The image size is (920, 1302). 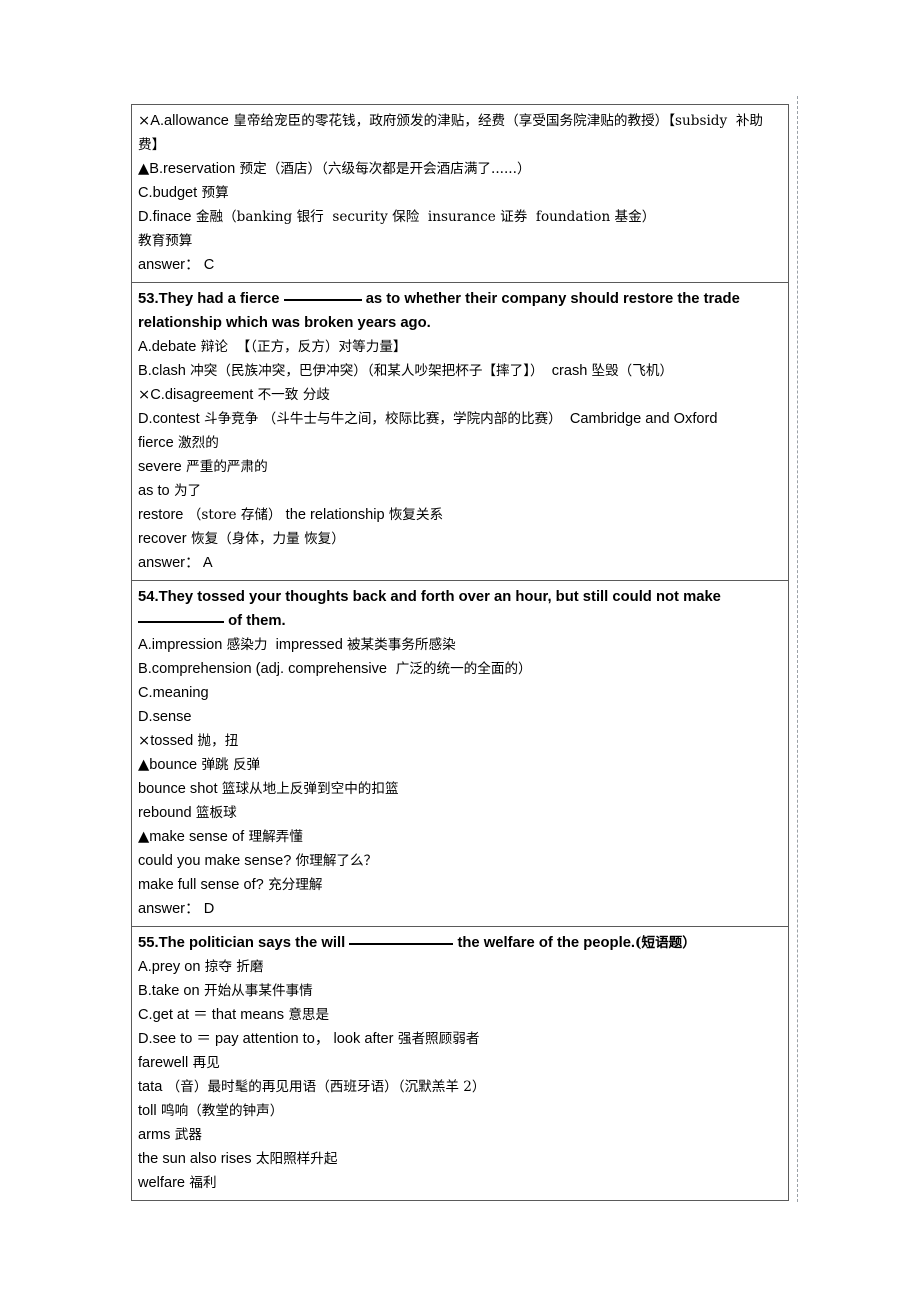 What do you see at coordinates (291, 395) in the screenshot?
I see `line-chinese: 不一致 分歧` at bounding box center [291, 395].